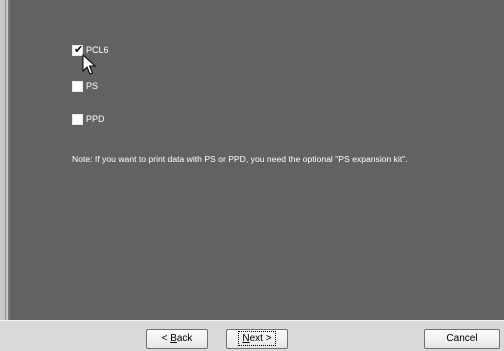 The height and width of the screenshot is (351, 504). I want to click on ppd-label: PPD, so click(95, 119).